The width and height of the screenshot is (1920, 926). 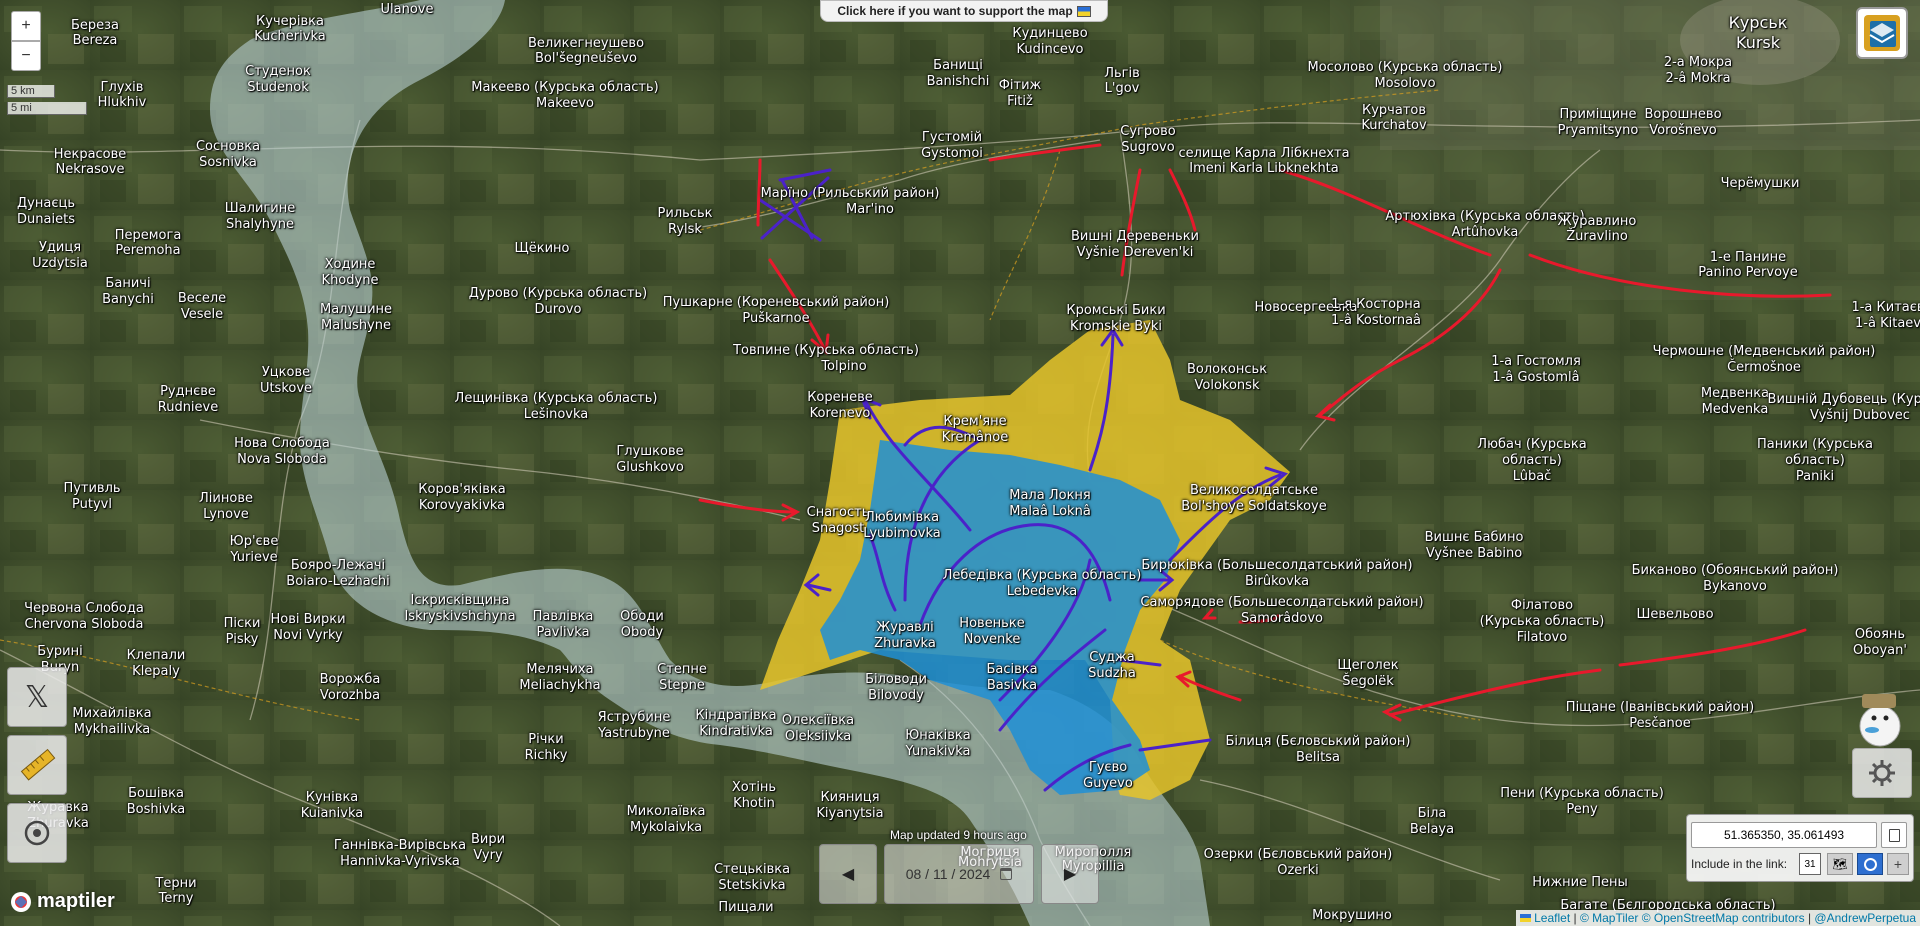 I want to click on place-label: Пени (Курська область), so click(x=1582, y=793).